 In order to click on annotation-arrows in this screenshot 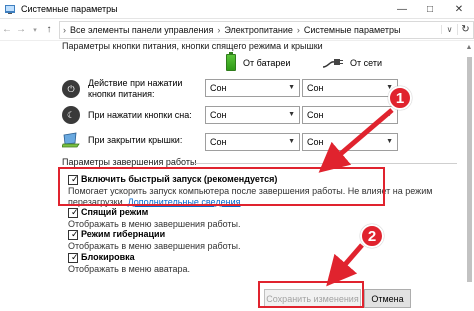, I will do `click(356, 197)`.